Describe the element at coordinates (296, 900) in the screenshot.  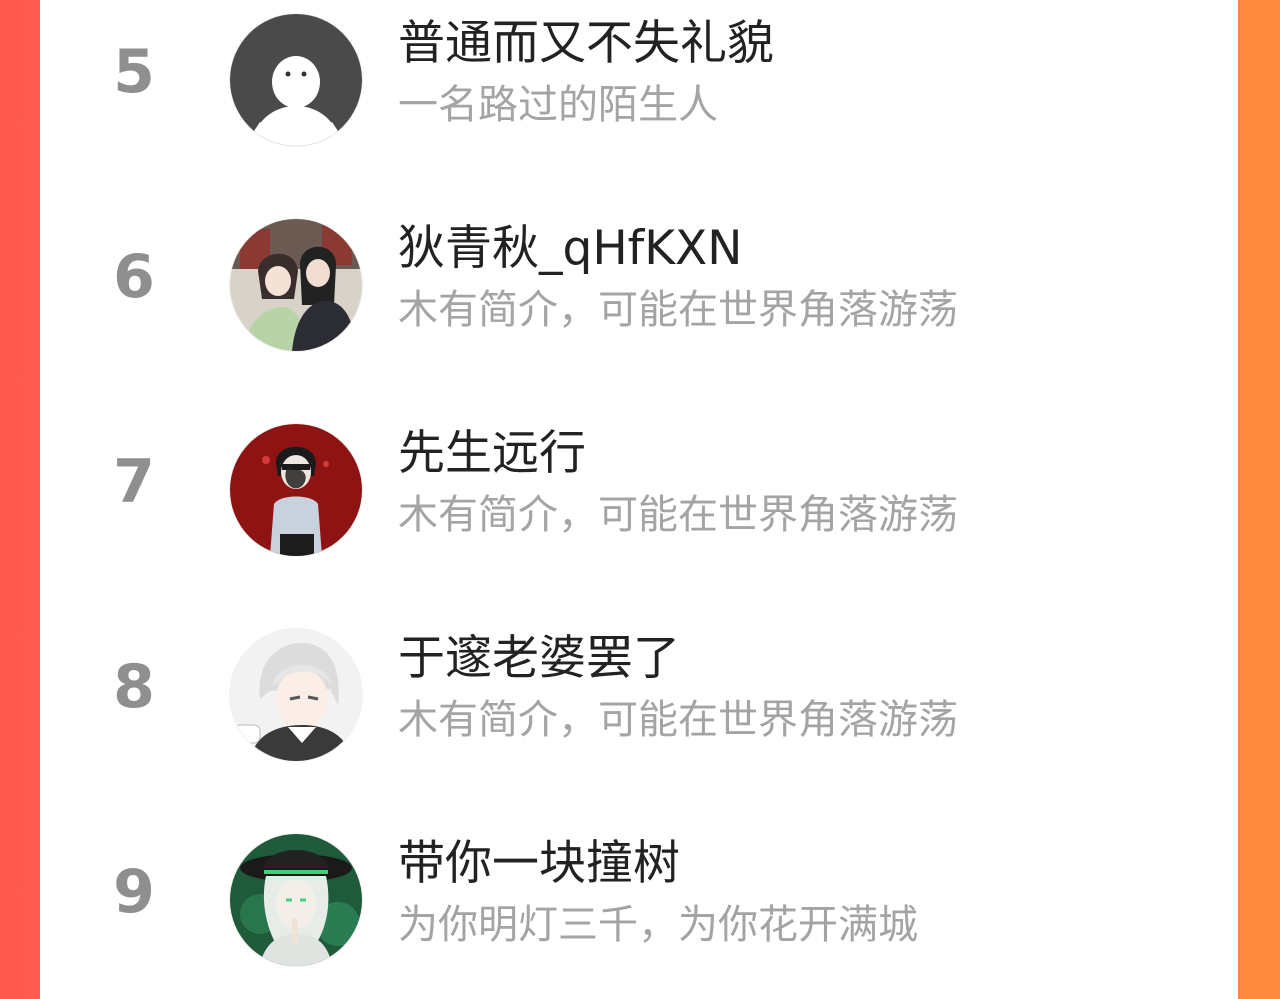
I see `green-hat-character-avatar-icon` at that location.